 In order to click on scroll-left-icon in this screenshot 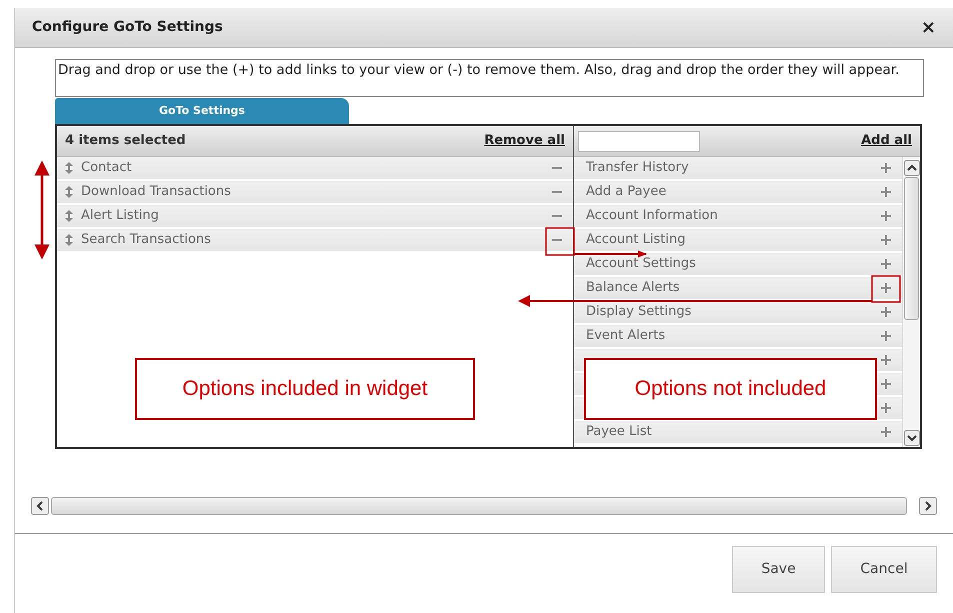, I will do `click(40, 506)`.